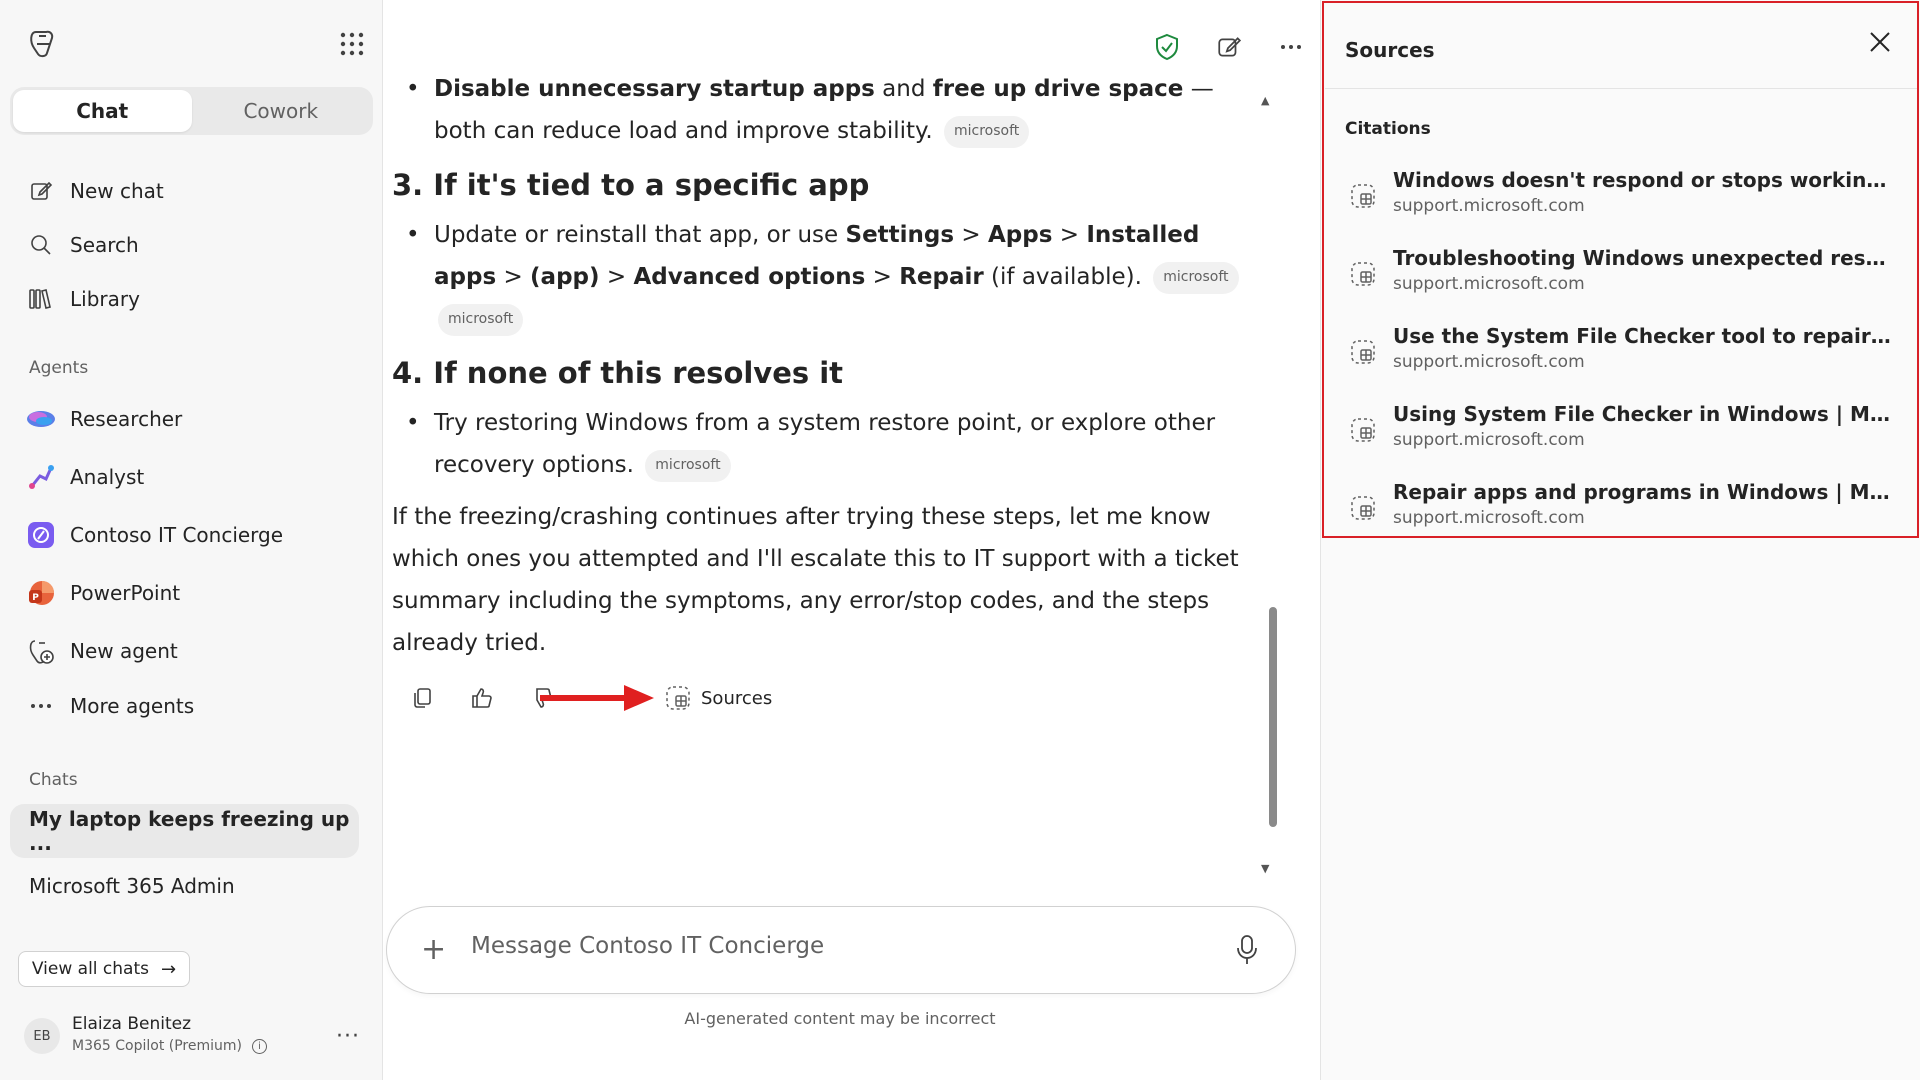 This screenshot has width=1920, height=1080. I want to click on chat-item-m365-admin: Microsoft 365 Admin, so click(184, 886).